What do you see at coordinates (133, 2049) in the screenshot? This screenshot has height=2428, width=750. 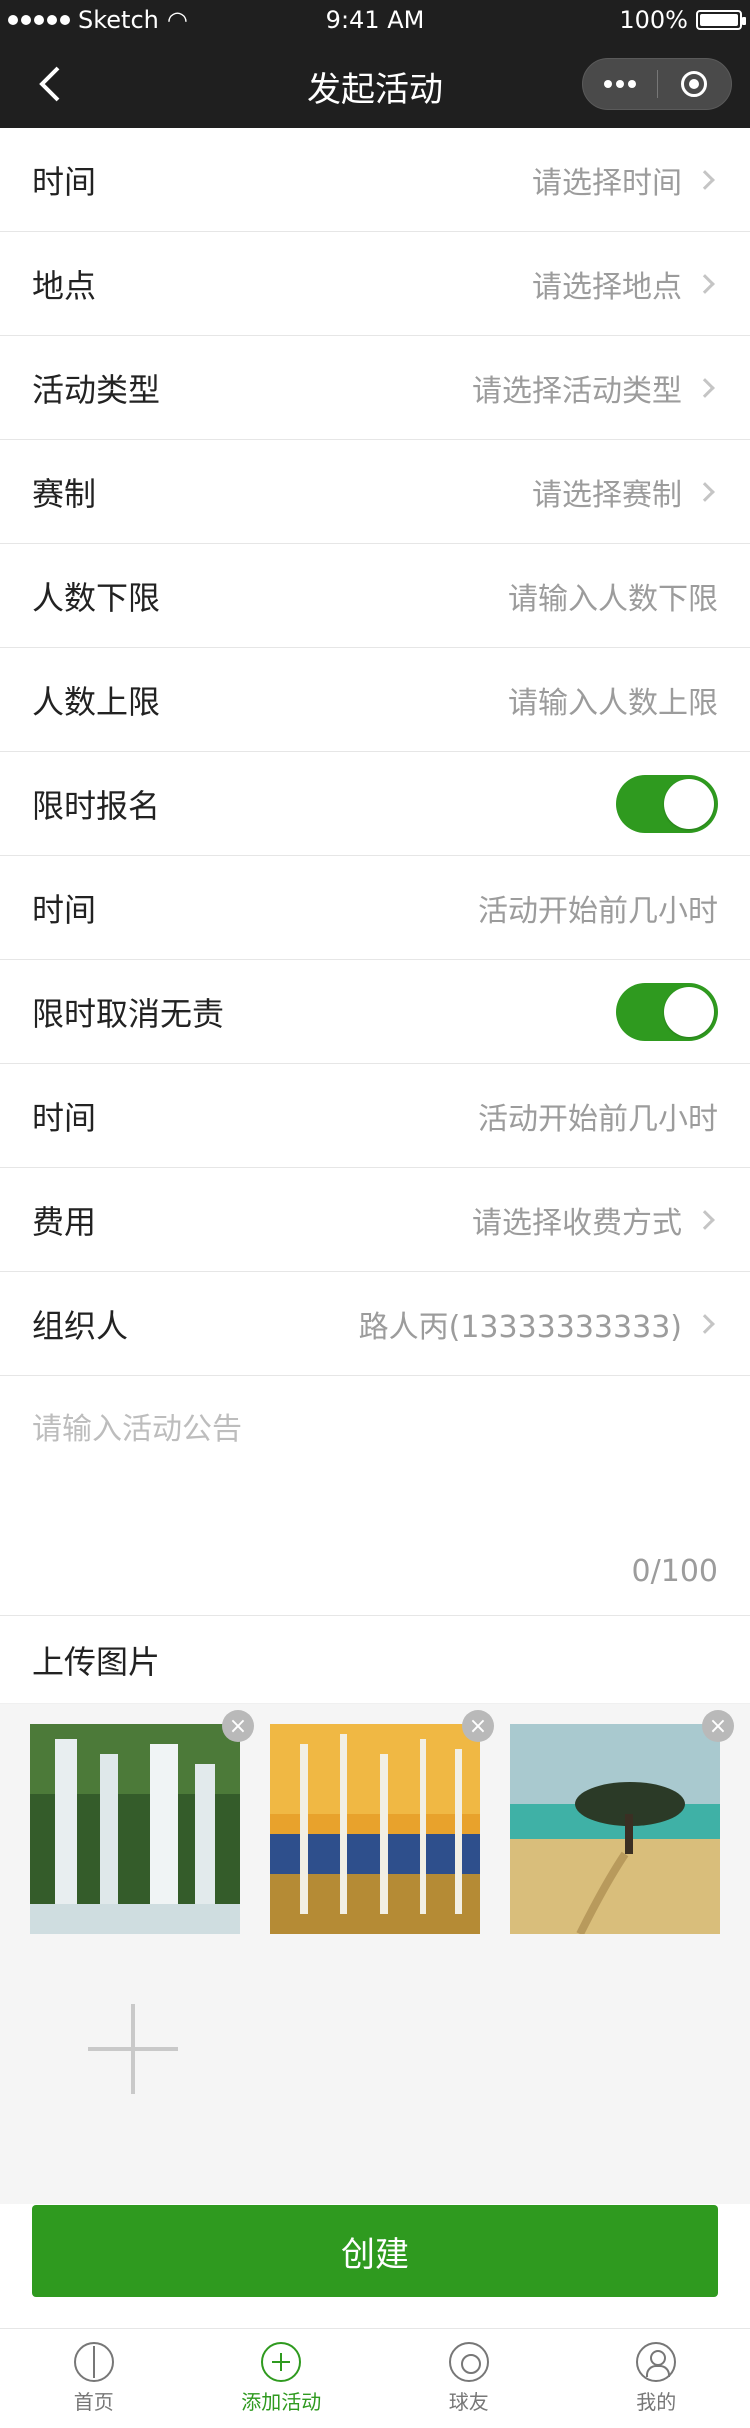 I see `add-image-button` at bounding box center [133, 2049].